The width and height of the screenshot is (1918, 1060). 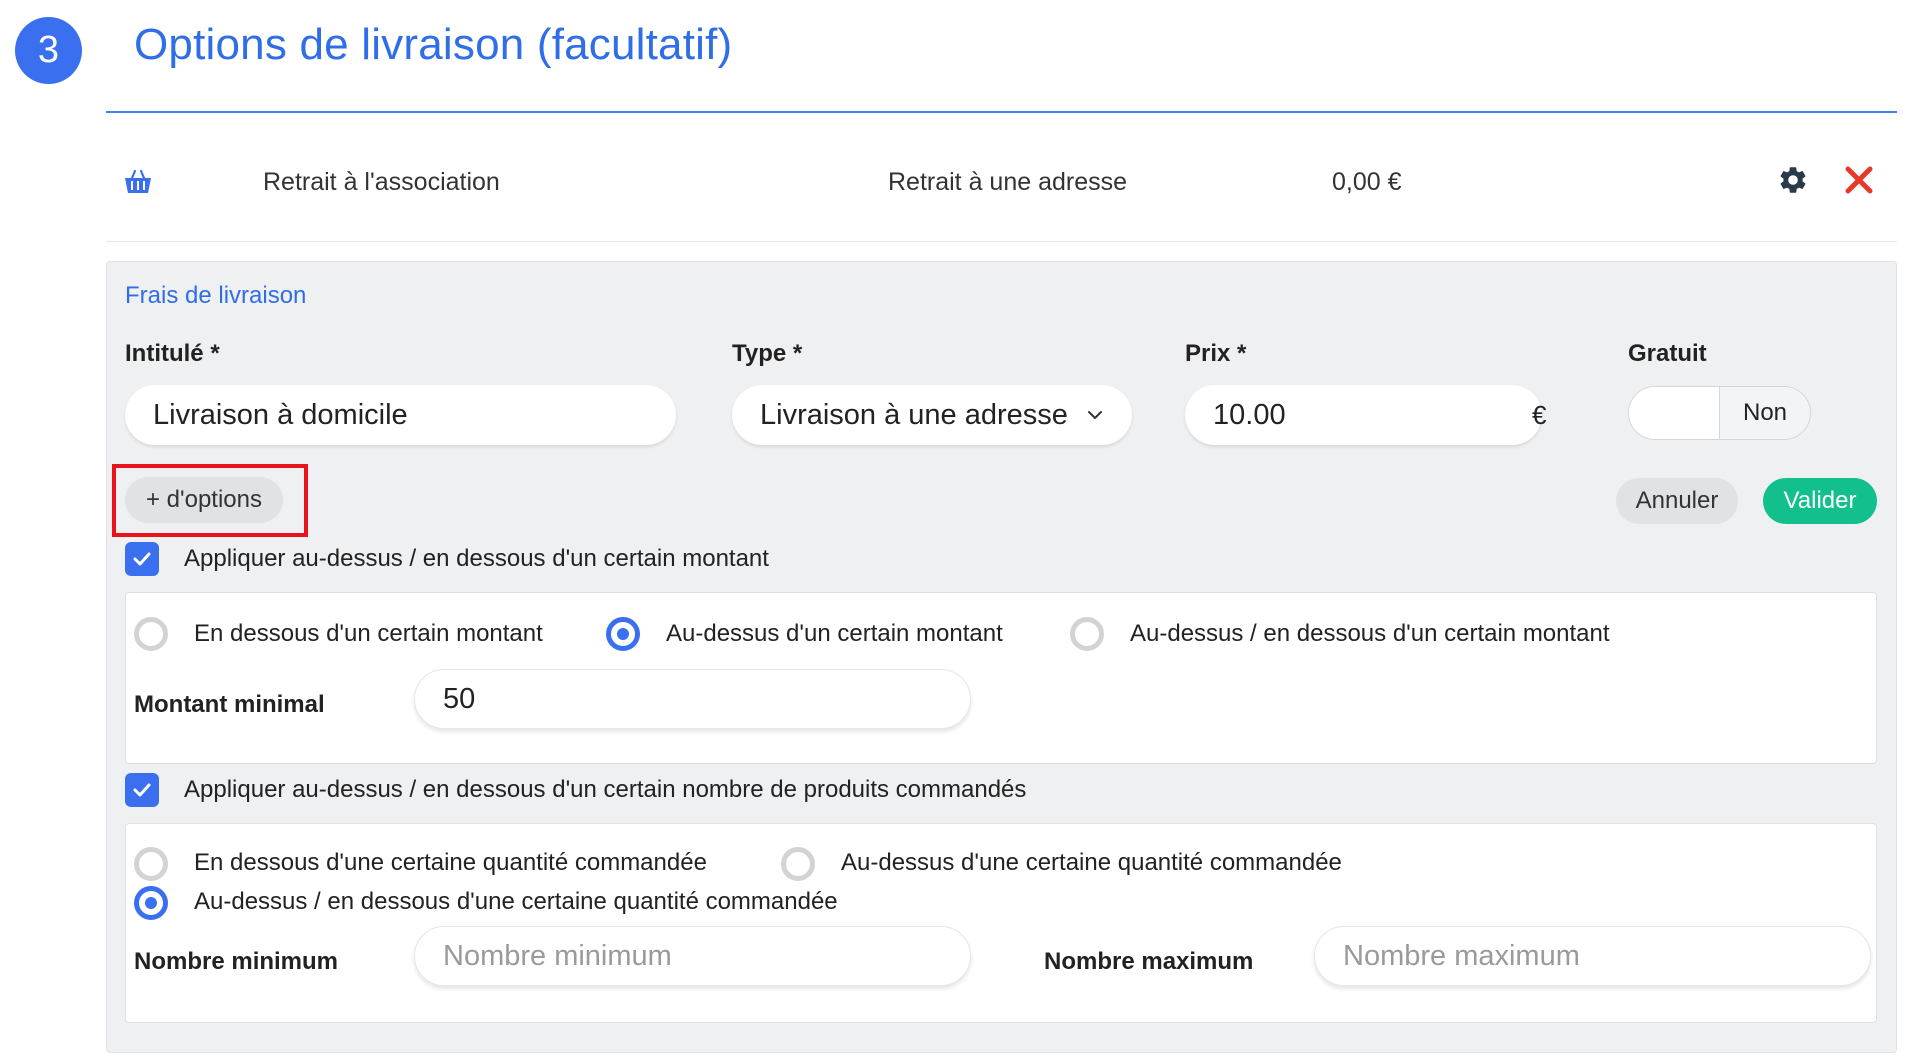 I want to click on radio-above-quantity, so click(x=798, y=864).